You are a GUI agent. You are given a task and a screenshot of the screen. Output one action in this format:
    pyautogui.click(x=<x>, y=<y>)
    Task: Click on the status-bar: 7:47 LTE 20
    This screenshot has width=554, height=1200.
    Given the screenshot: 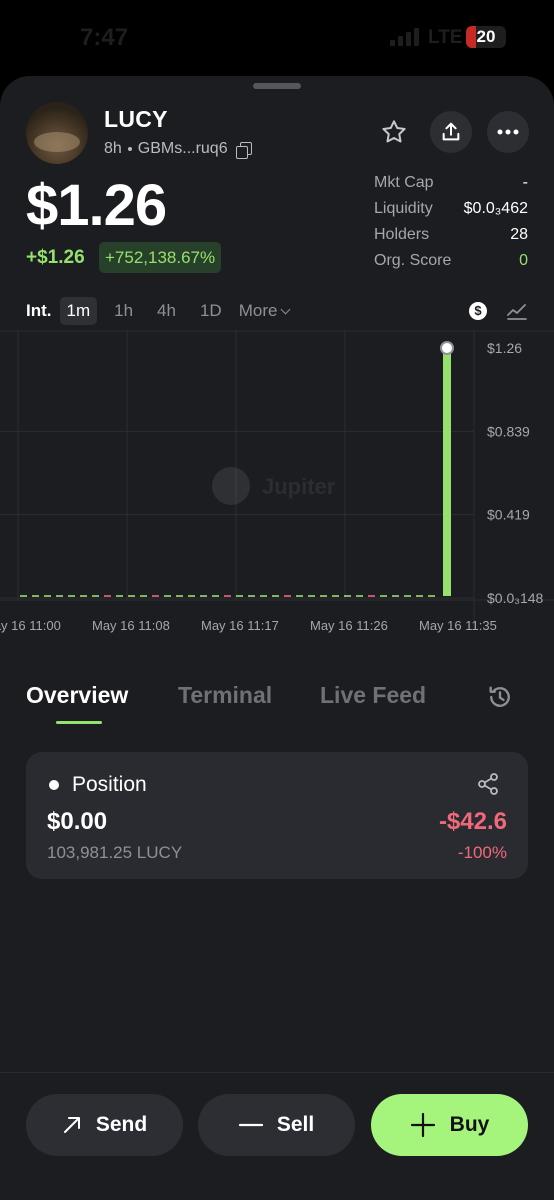 What is the action you would take?
    pyautogui.click(x=277, y=38)
    